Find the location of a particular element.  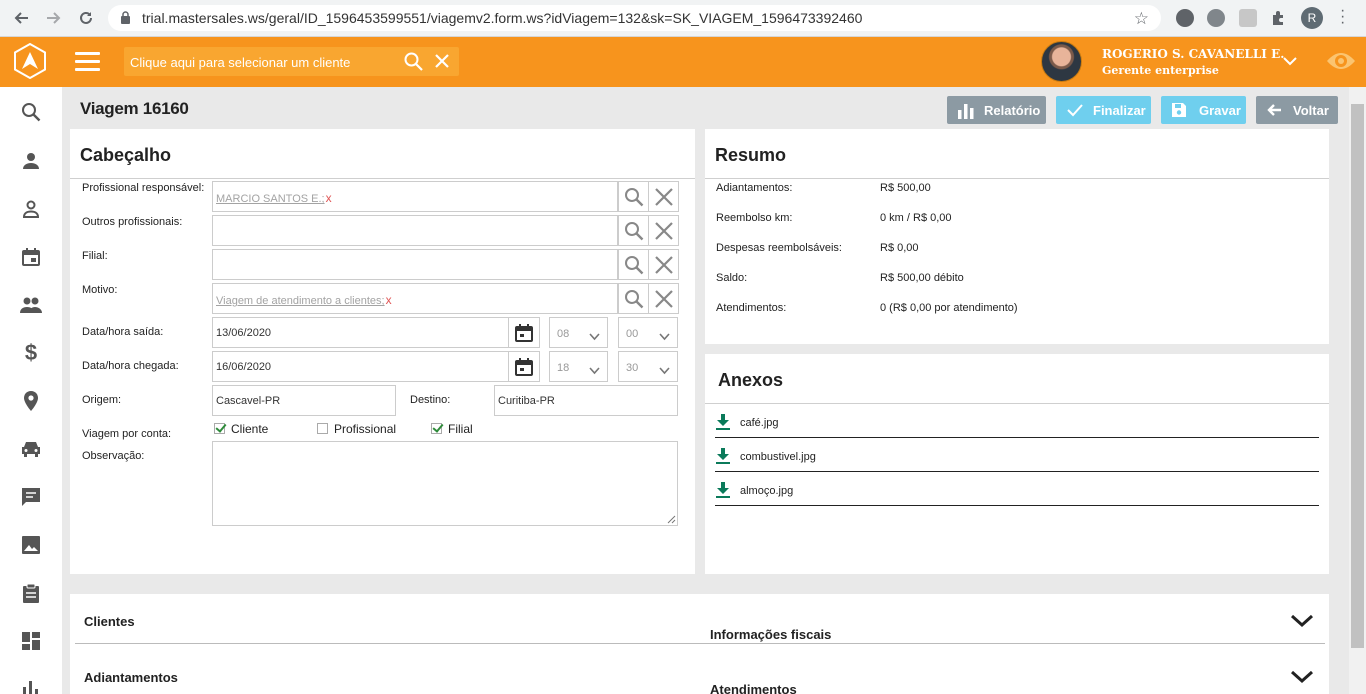

browser-menu-icon: · · · is located at coordinates (1342, 17).